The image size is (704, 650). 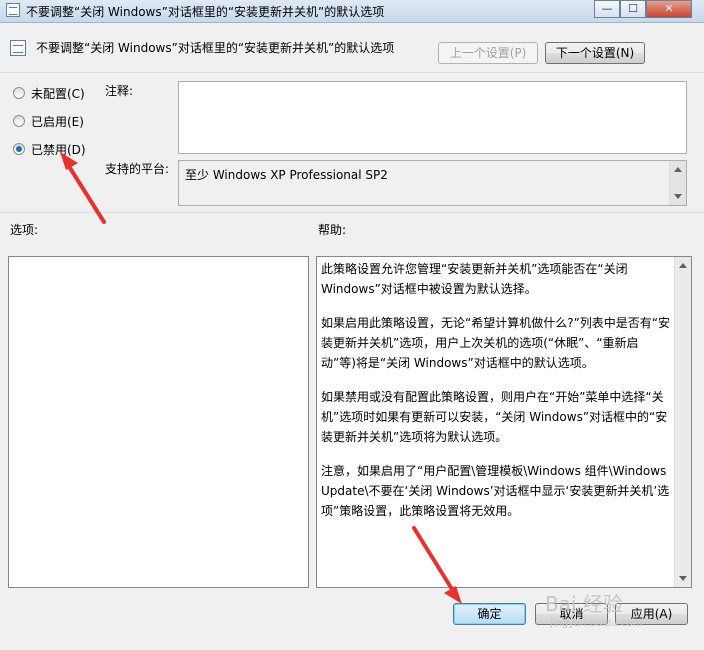 I want to click on arrow-to-disabled-option, so click(x=83, y=188).